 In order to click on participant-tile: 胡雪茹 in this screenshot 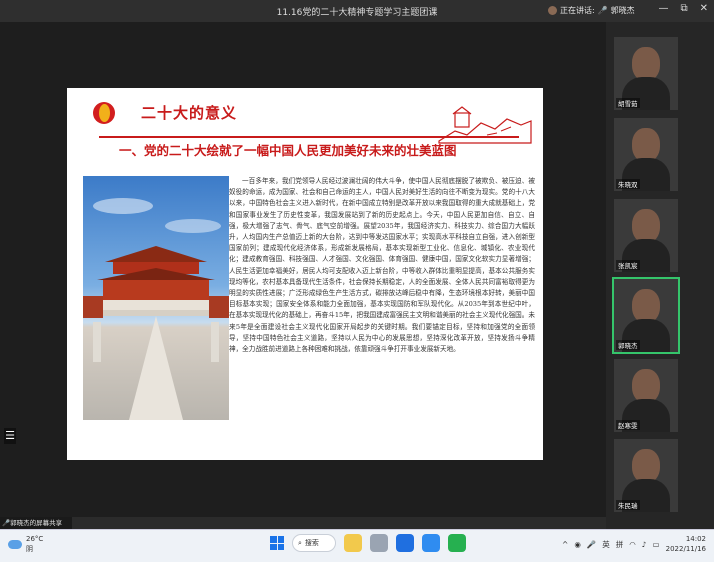, I will do `click(646, 73)`.